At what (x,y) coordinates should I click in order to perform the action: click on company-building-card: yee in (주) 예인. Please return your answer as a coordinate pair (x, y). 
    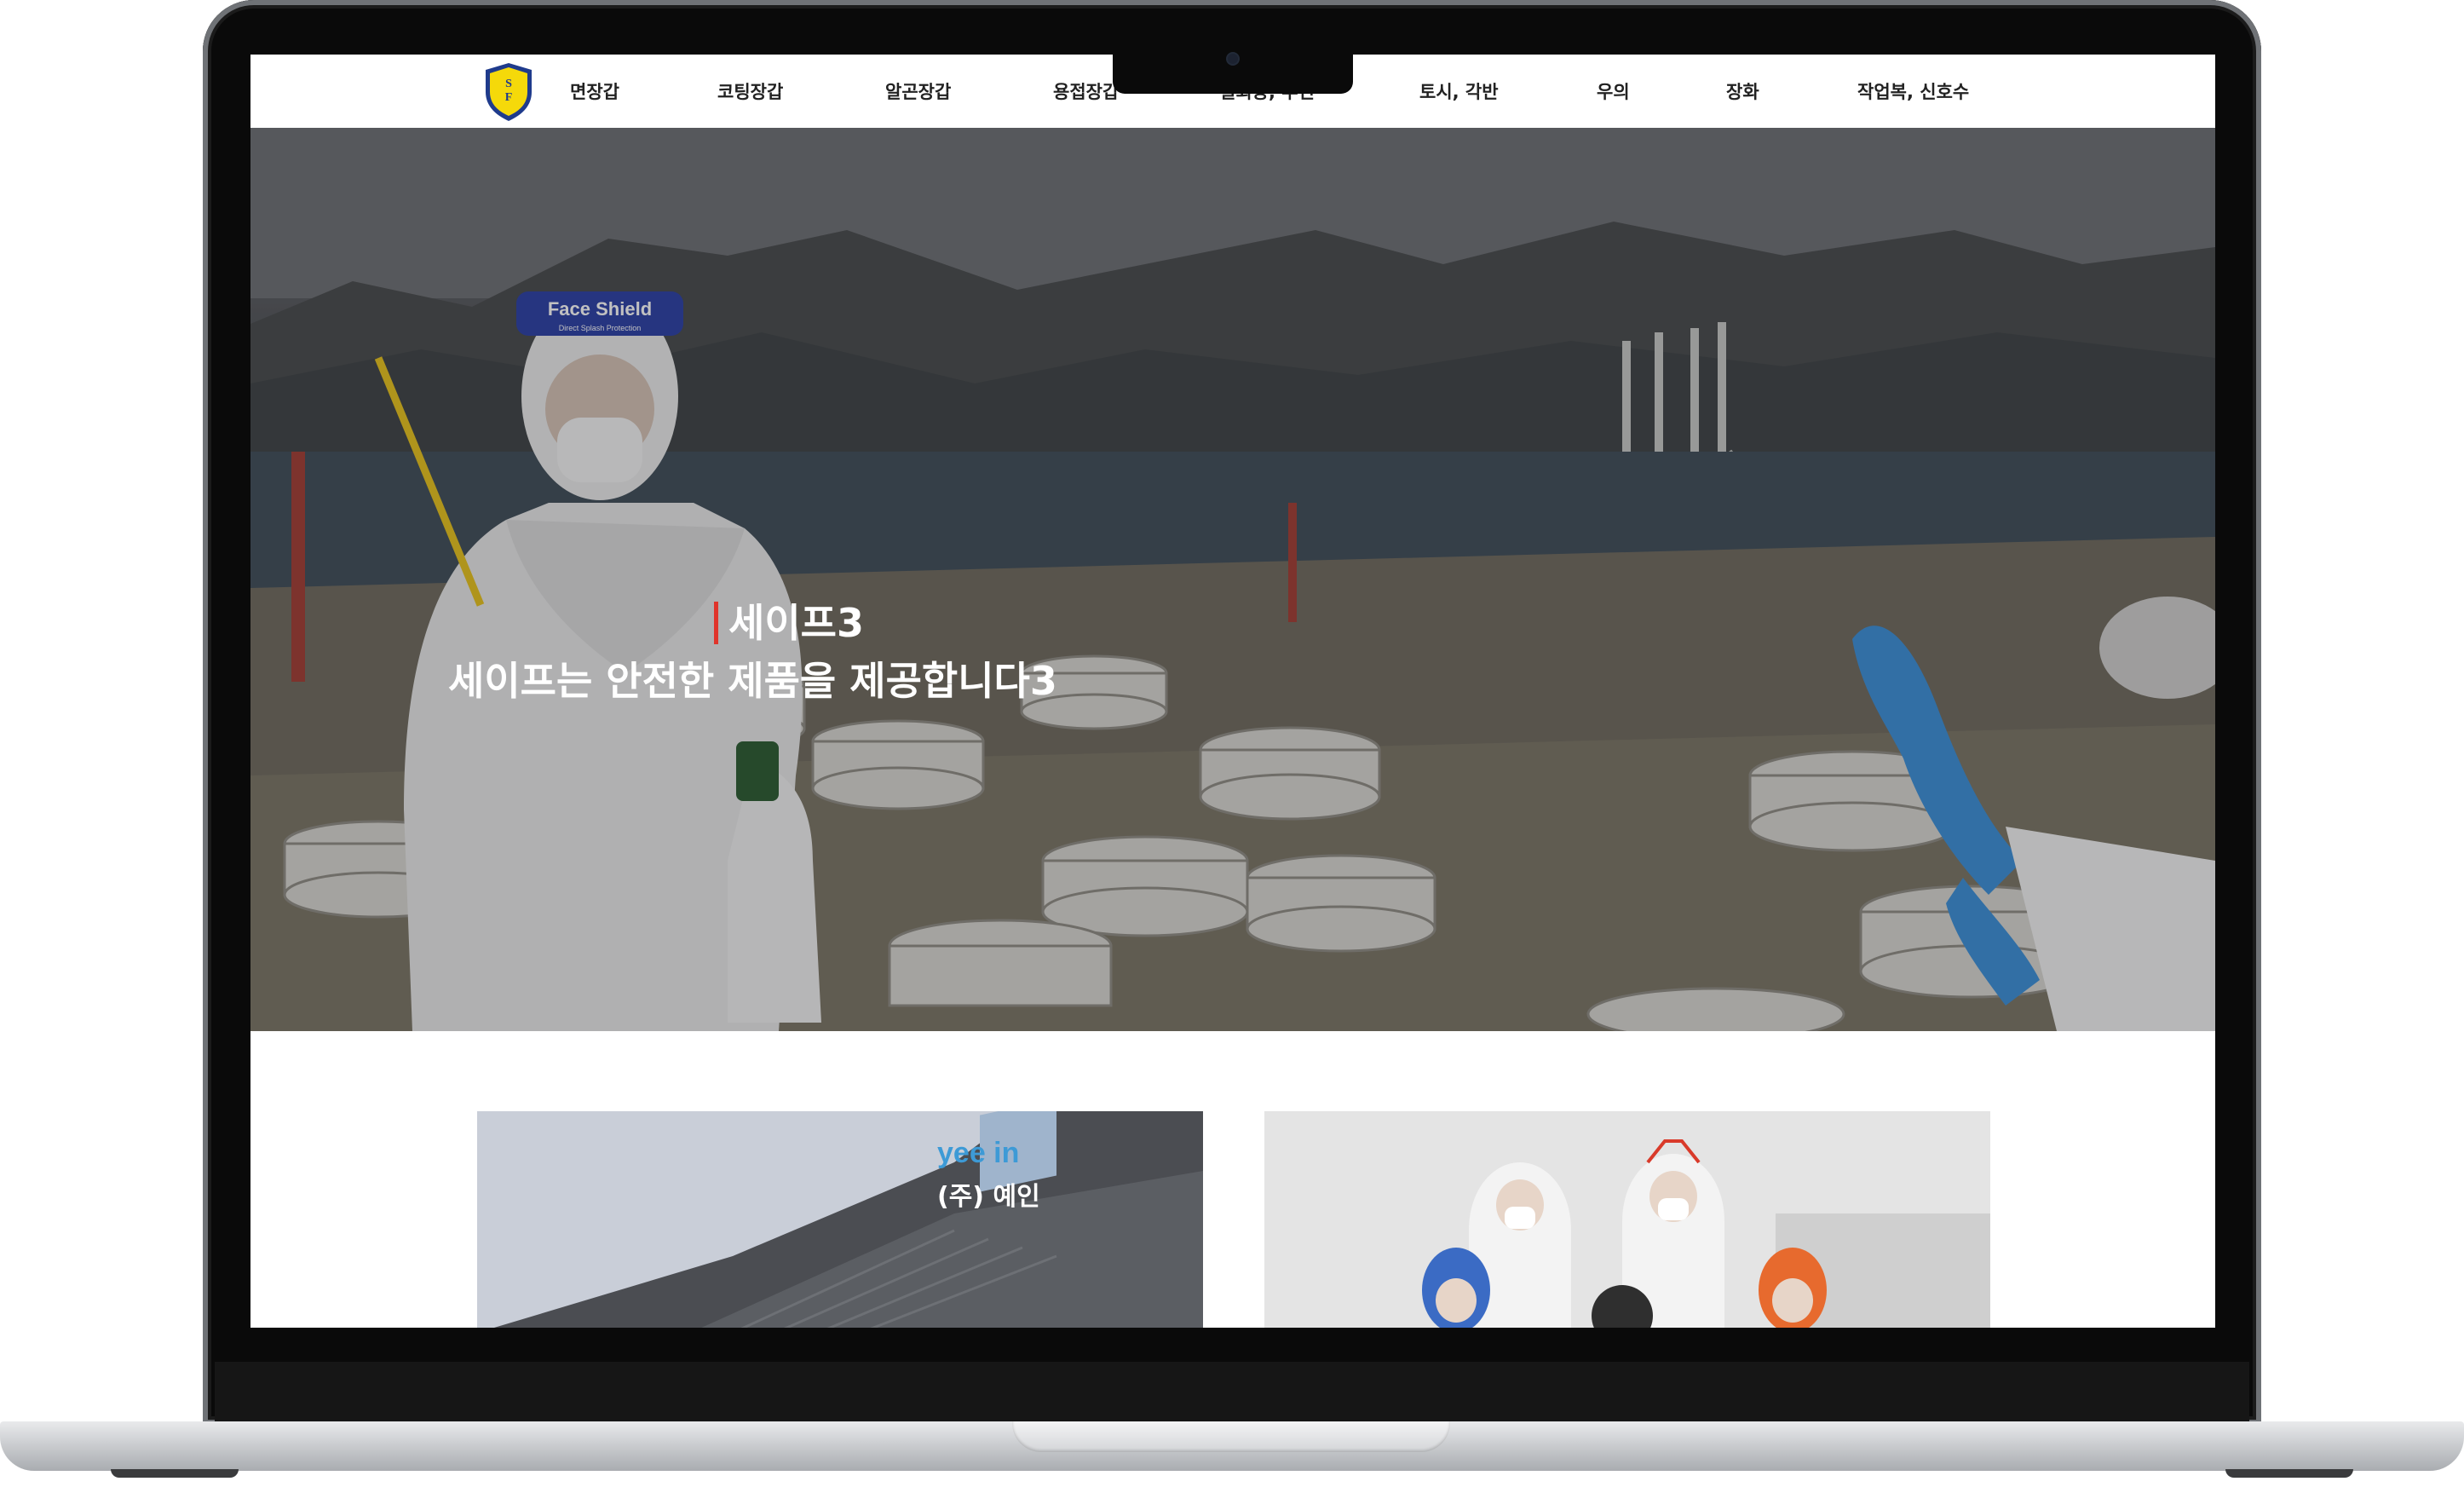
    Looking at the image, I should click on (840, 1219).